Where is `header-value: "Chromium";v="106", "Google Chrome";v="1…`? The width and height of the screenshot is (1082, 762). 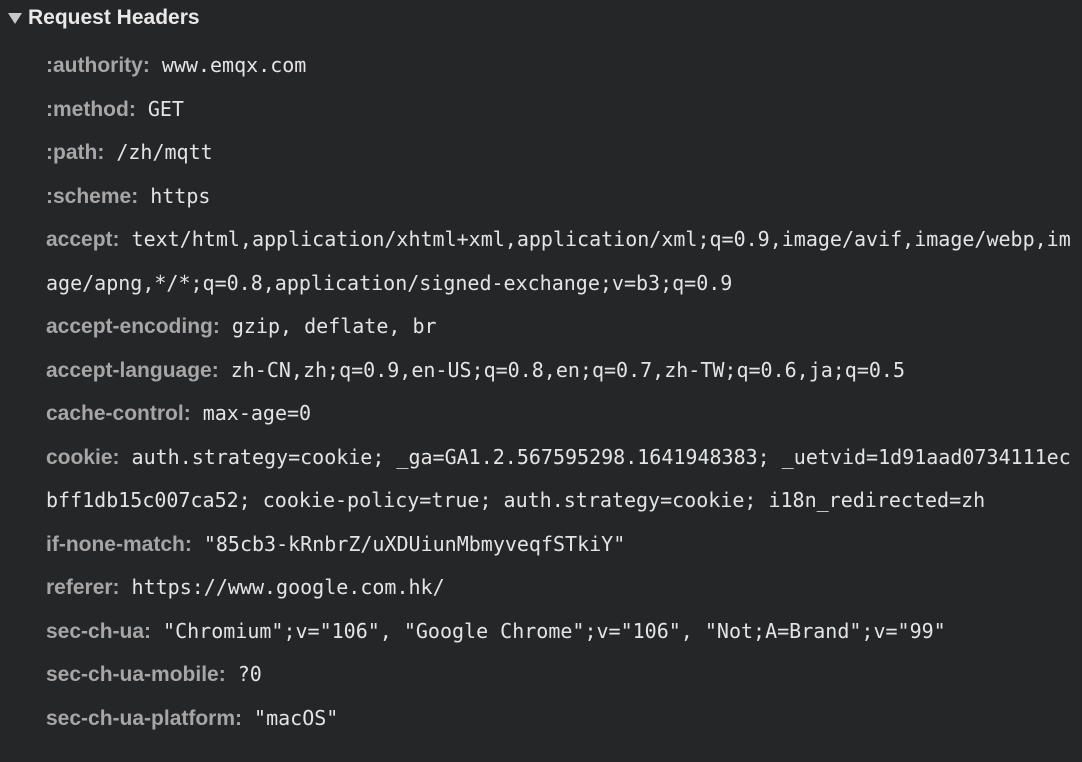 header-value: "Chromium";v="106", "Google Chrome";v="1… is located at coordinates (554, 630).